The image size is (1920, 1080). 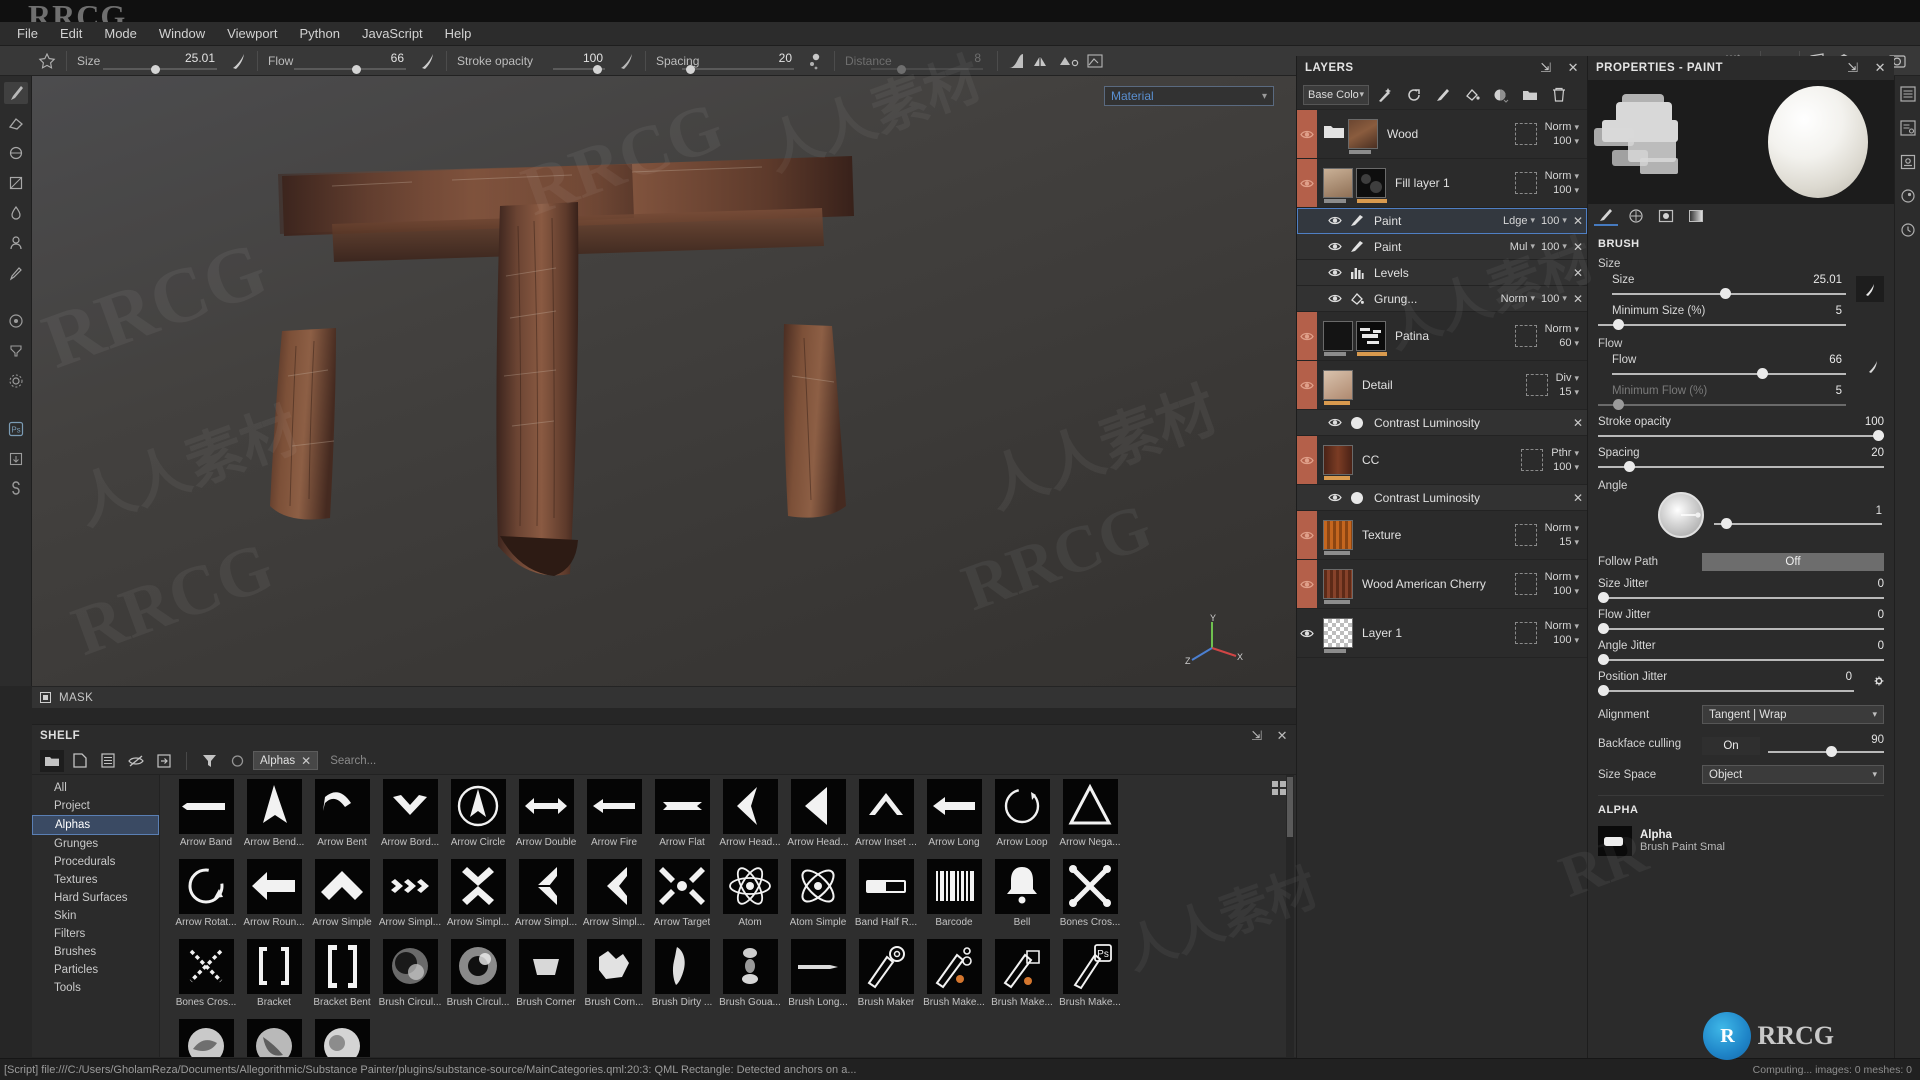 I want to click on layer-effect-row: Paint Mul ▾ 100 ▾ ✕, so click(x=1442, y=247).